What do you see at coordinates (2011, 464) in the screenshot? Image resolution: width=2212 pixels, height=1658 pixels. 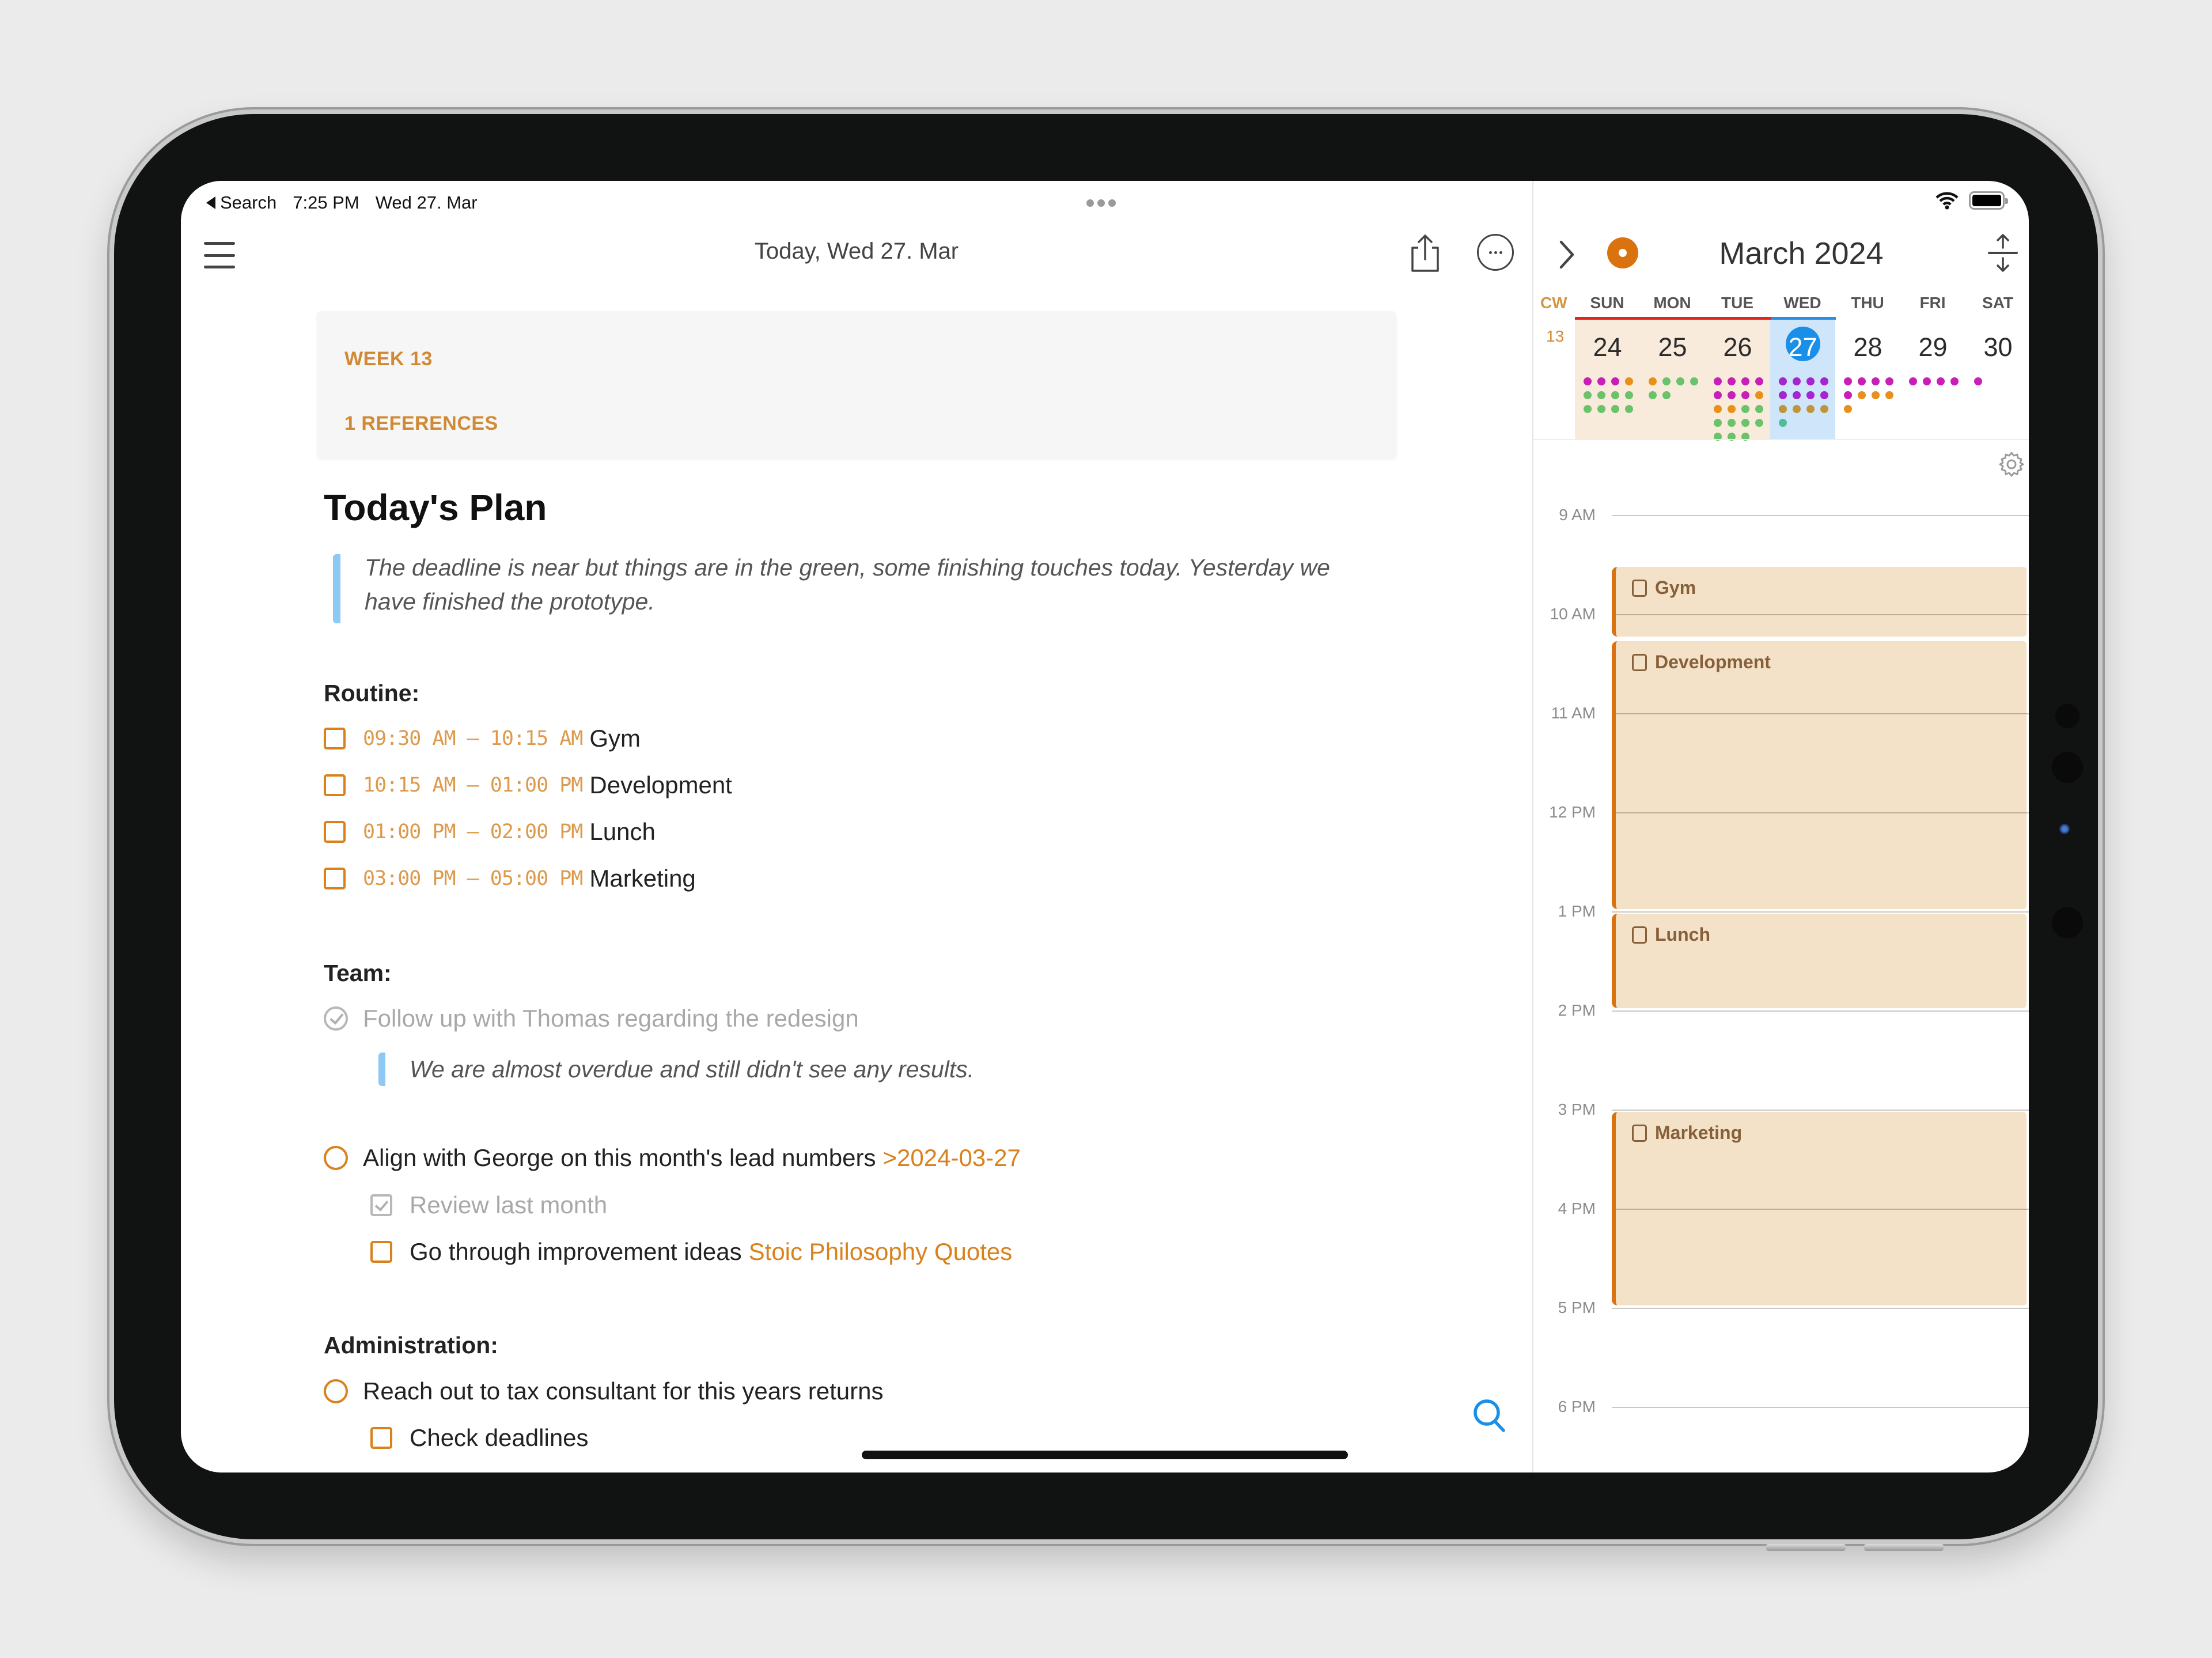 I see `gear-icon` at bounding box center [2011, 464].